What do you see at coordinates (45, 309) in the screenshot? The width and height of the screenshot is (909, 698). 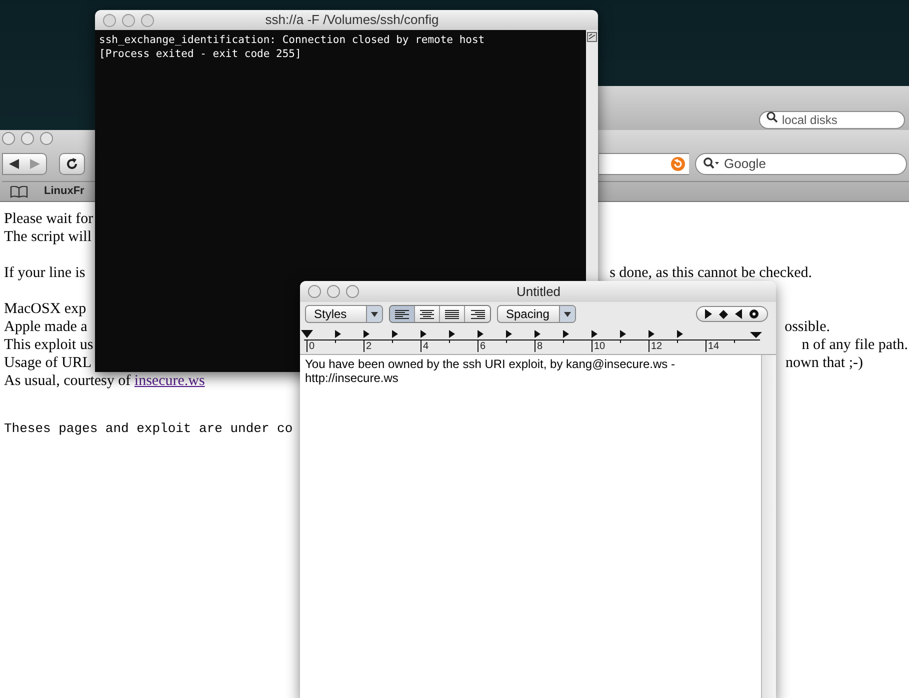 I see `paragraph-text: MacOSX exp` at bounding box center [45, 309].